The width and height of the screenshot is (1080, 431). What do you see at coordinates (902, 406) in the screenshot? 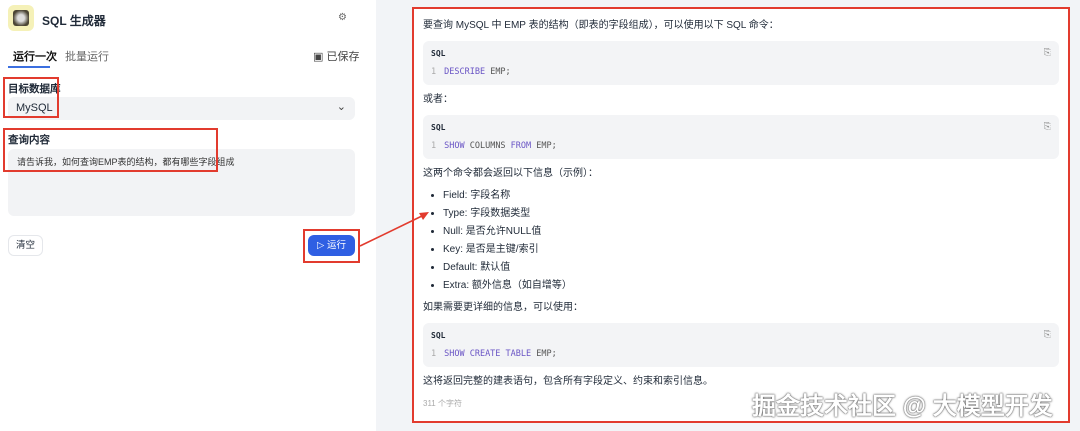
I see `watermark: 掘金技术社区 @ 大模型开发` at bounding box center [902, 406].